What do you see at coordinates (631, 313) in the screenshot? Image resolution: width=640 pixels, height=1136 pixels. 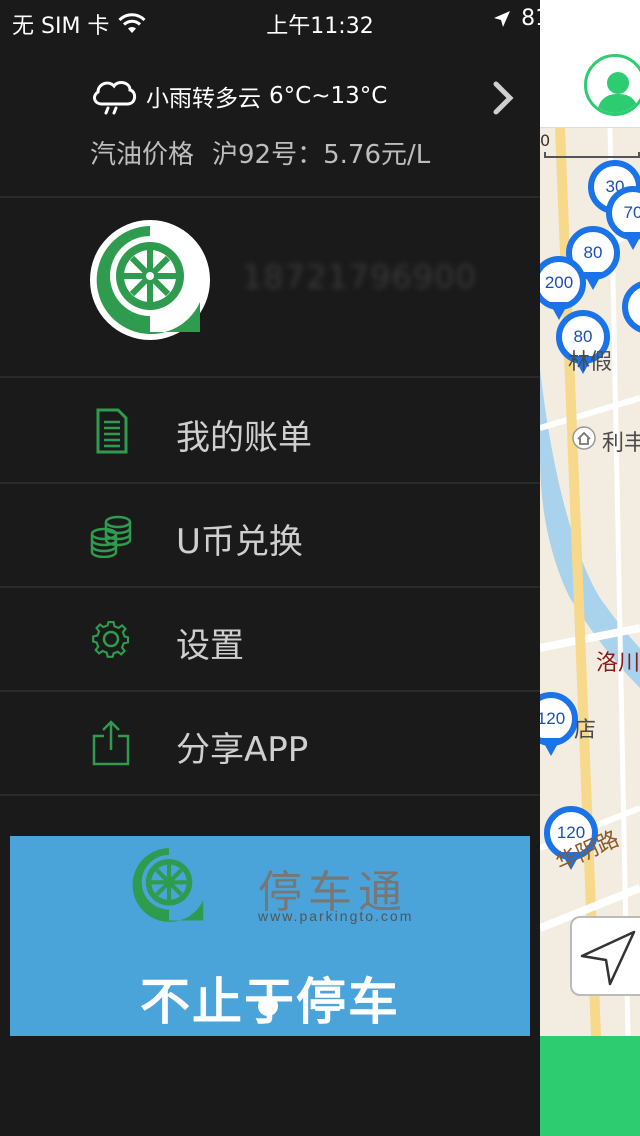 I see `parking-pin: 1` at bounding box center [631, 313].